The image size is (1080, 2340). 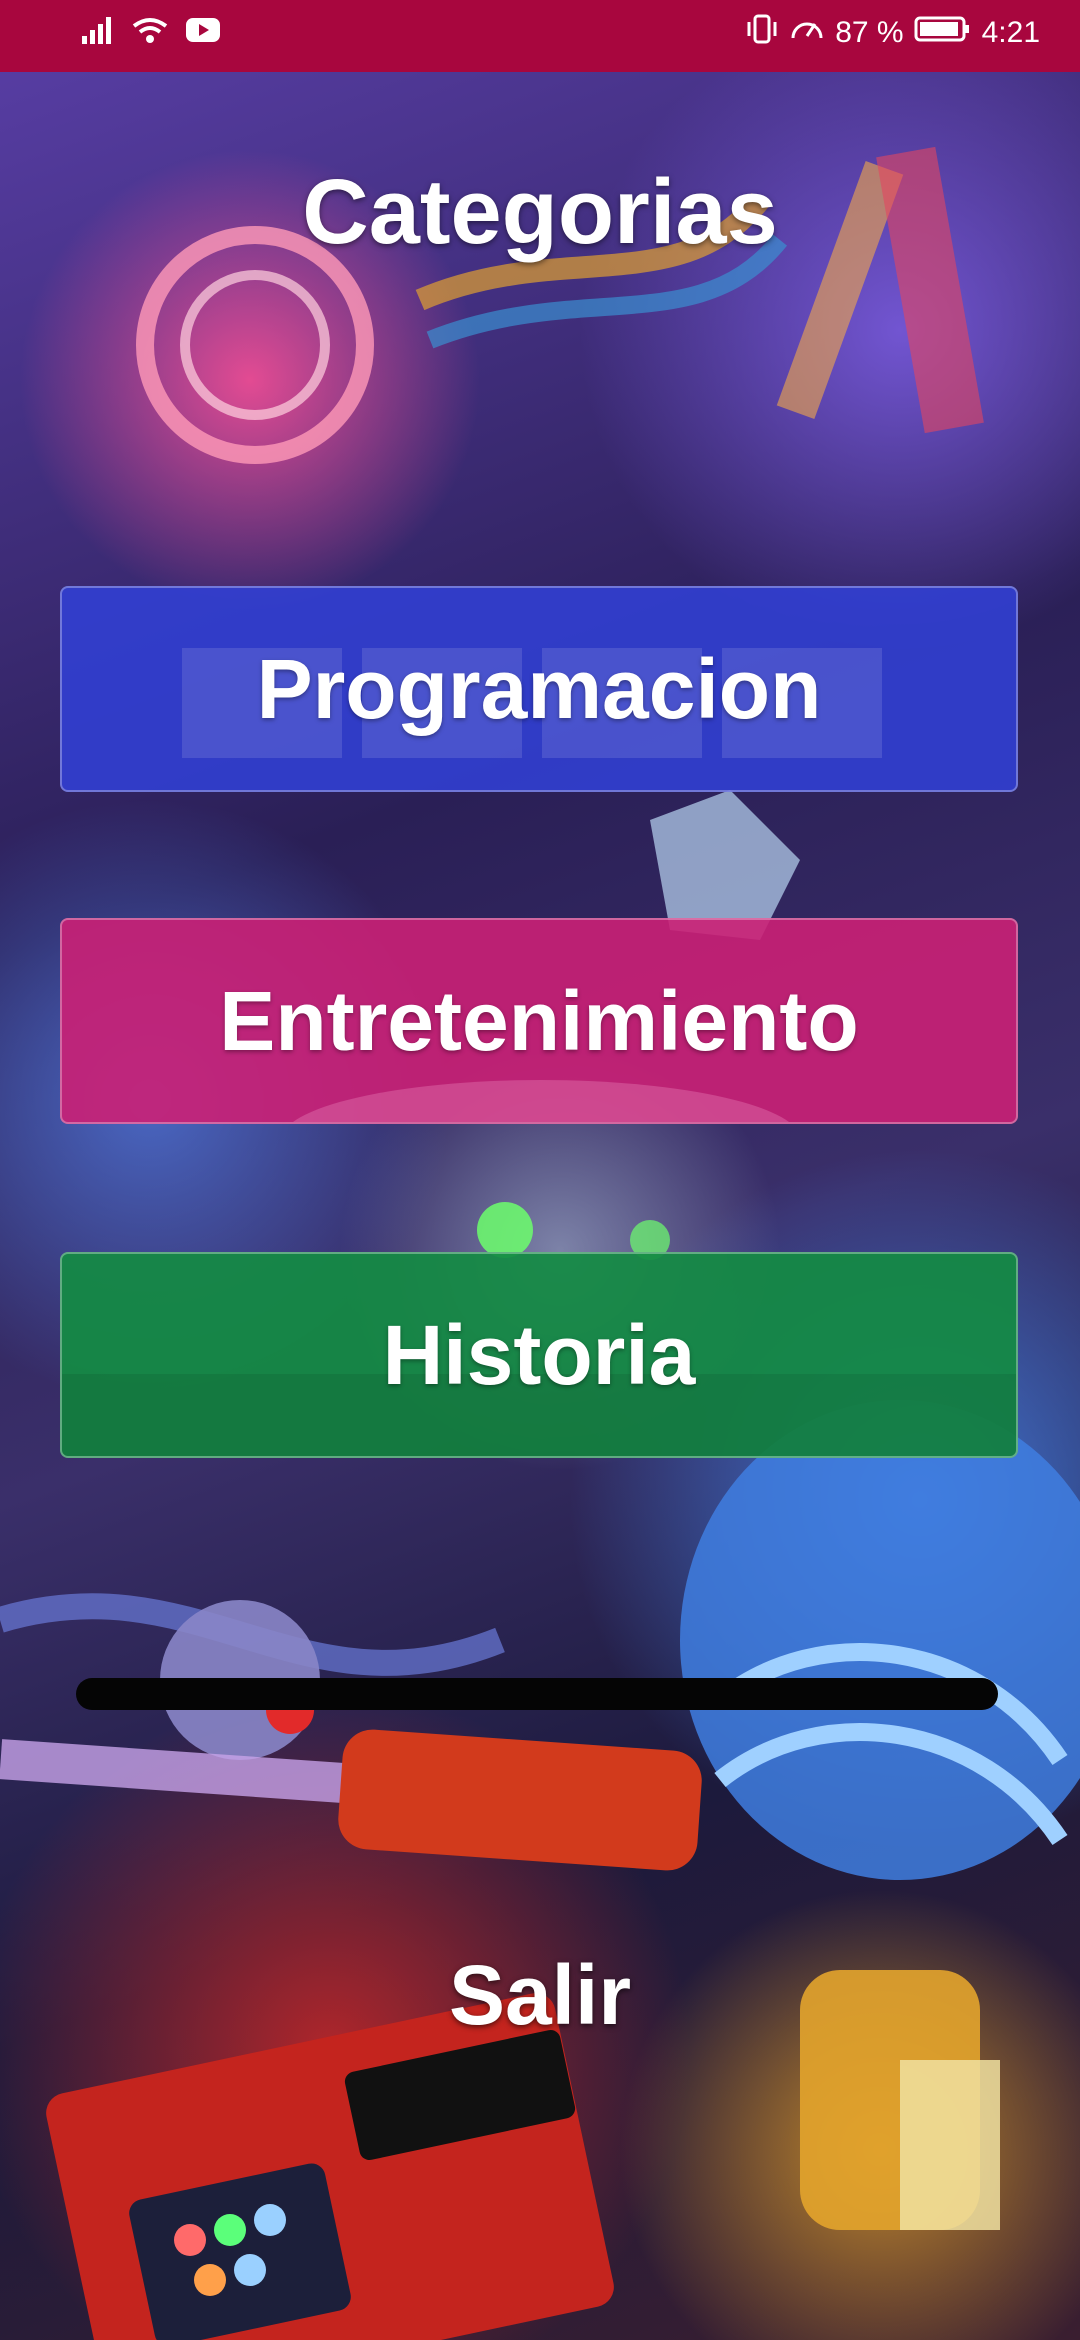 I want to click on category-button-historia: Historia, so click(x=539, y=1355).